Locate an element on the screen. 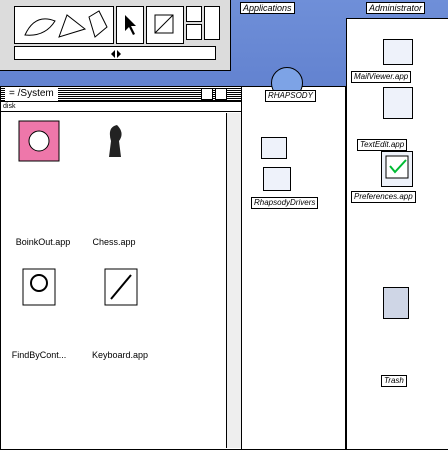  textedit-icon is located at coordinates (398, 103).